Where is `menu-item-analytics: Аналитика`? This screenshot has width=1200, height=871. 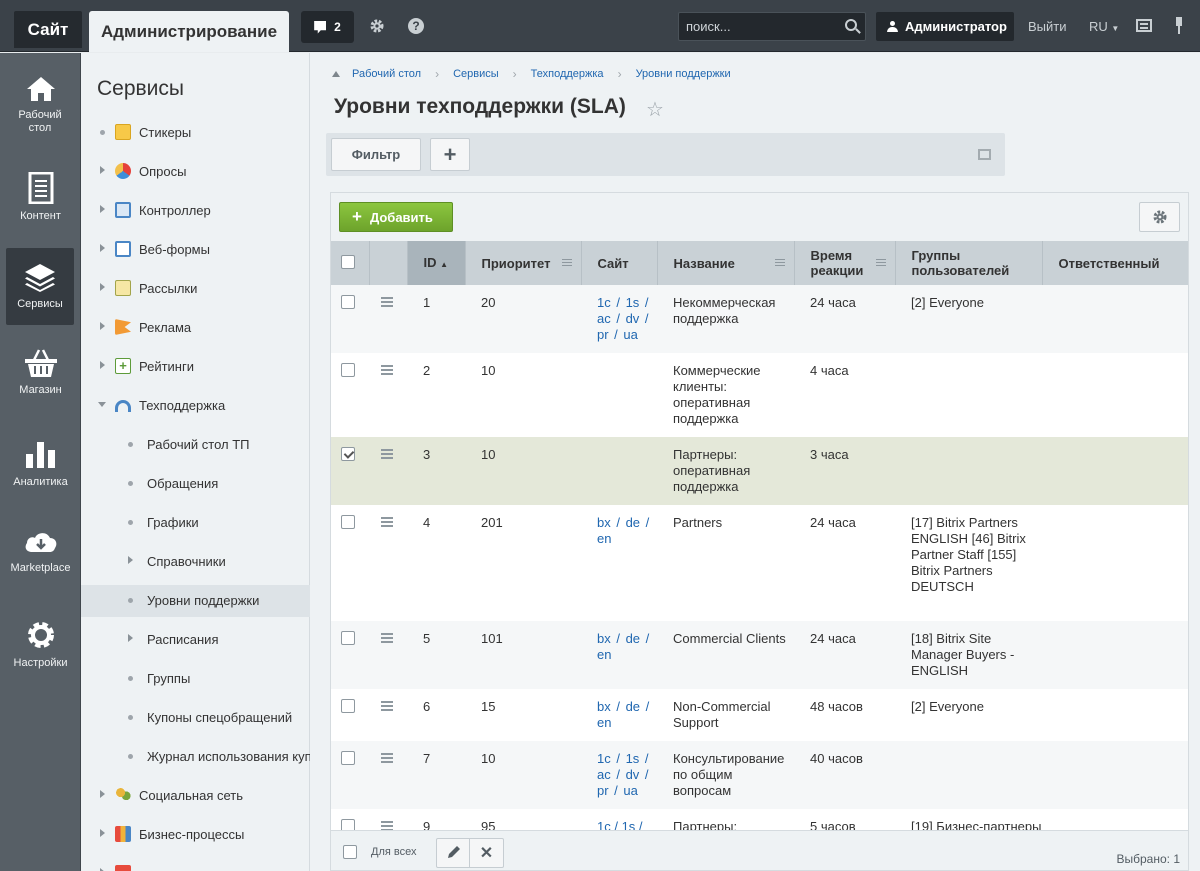
menu-item-analytics: Аналитика is located at coordinates (40, 477).